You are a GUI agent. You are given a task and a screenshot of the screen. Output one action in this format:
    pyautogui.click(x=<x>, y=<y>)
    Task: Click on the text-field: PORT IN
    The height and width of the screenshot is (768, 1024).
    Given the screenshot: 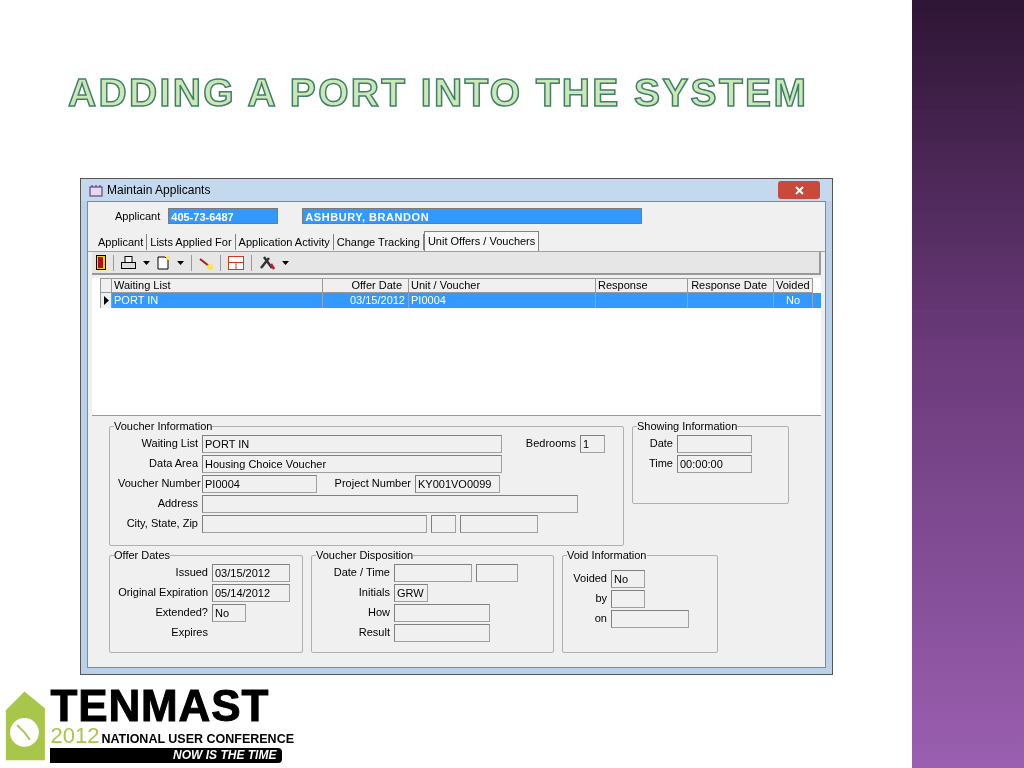 What is the action you would take?
    pyautogui.click(x=352, y=443)
    